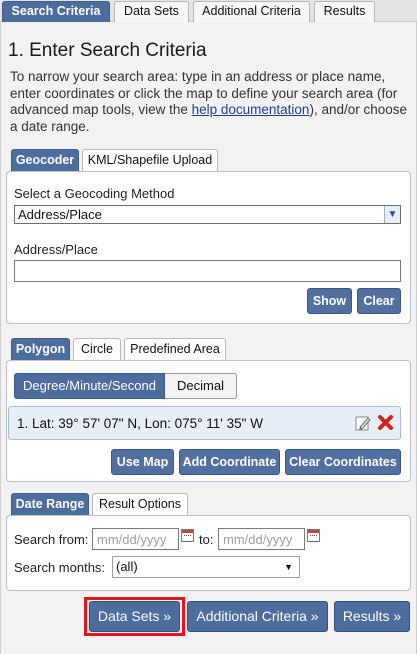  What do you see at coordinates (385, 422) in the screenshot?
I see `delete-icon` at bounding box center [385, 422].